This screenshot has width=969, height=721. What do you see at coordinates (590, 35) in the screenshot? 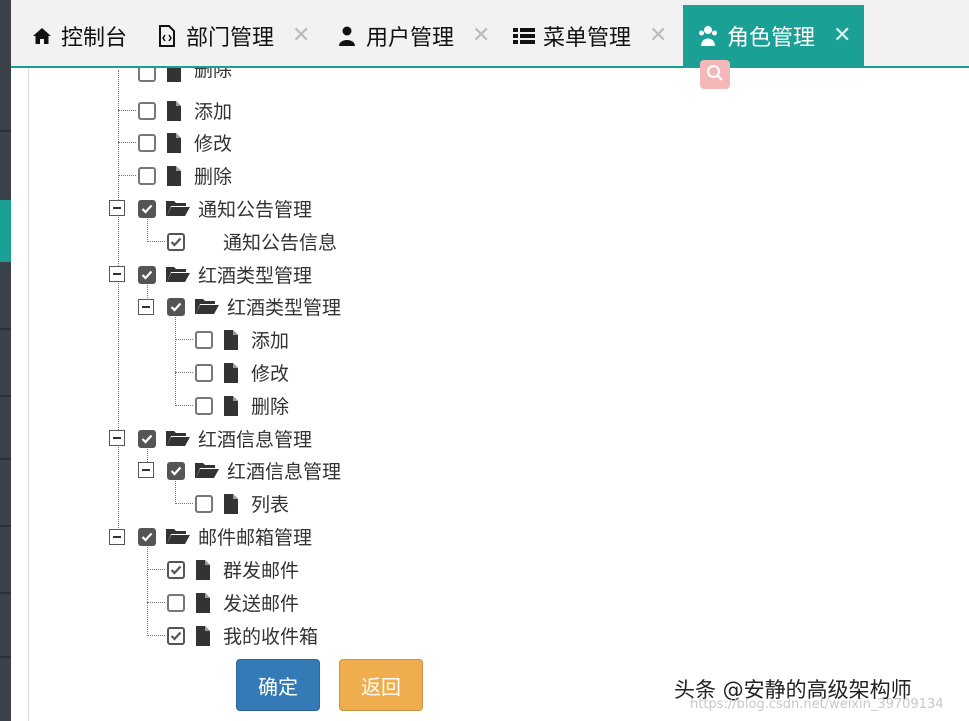
I see `tab-menu: 菜单管理 ✕` at bounding box center [590, 35].